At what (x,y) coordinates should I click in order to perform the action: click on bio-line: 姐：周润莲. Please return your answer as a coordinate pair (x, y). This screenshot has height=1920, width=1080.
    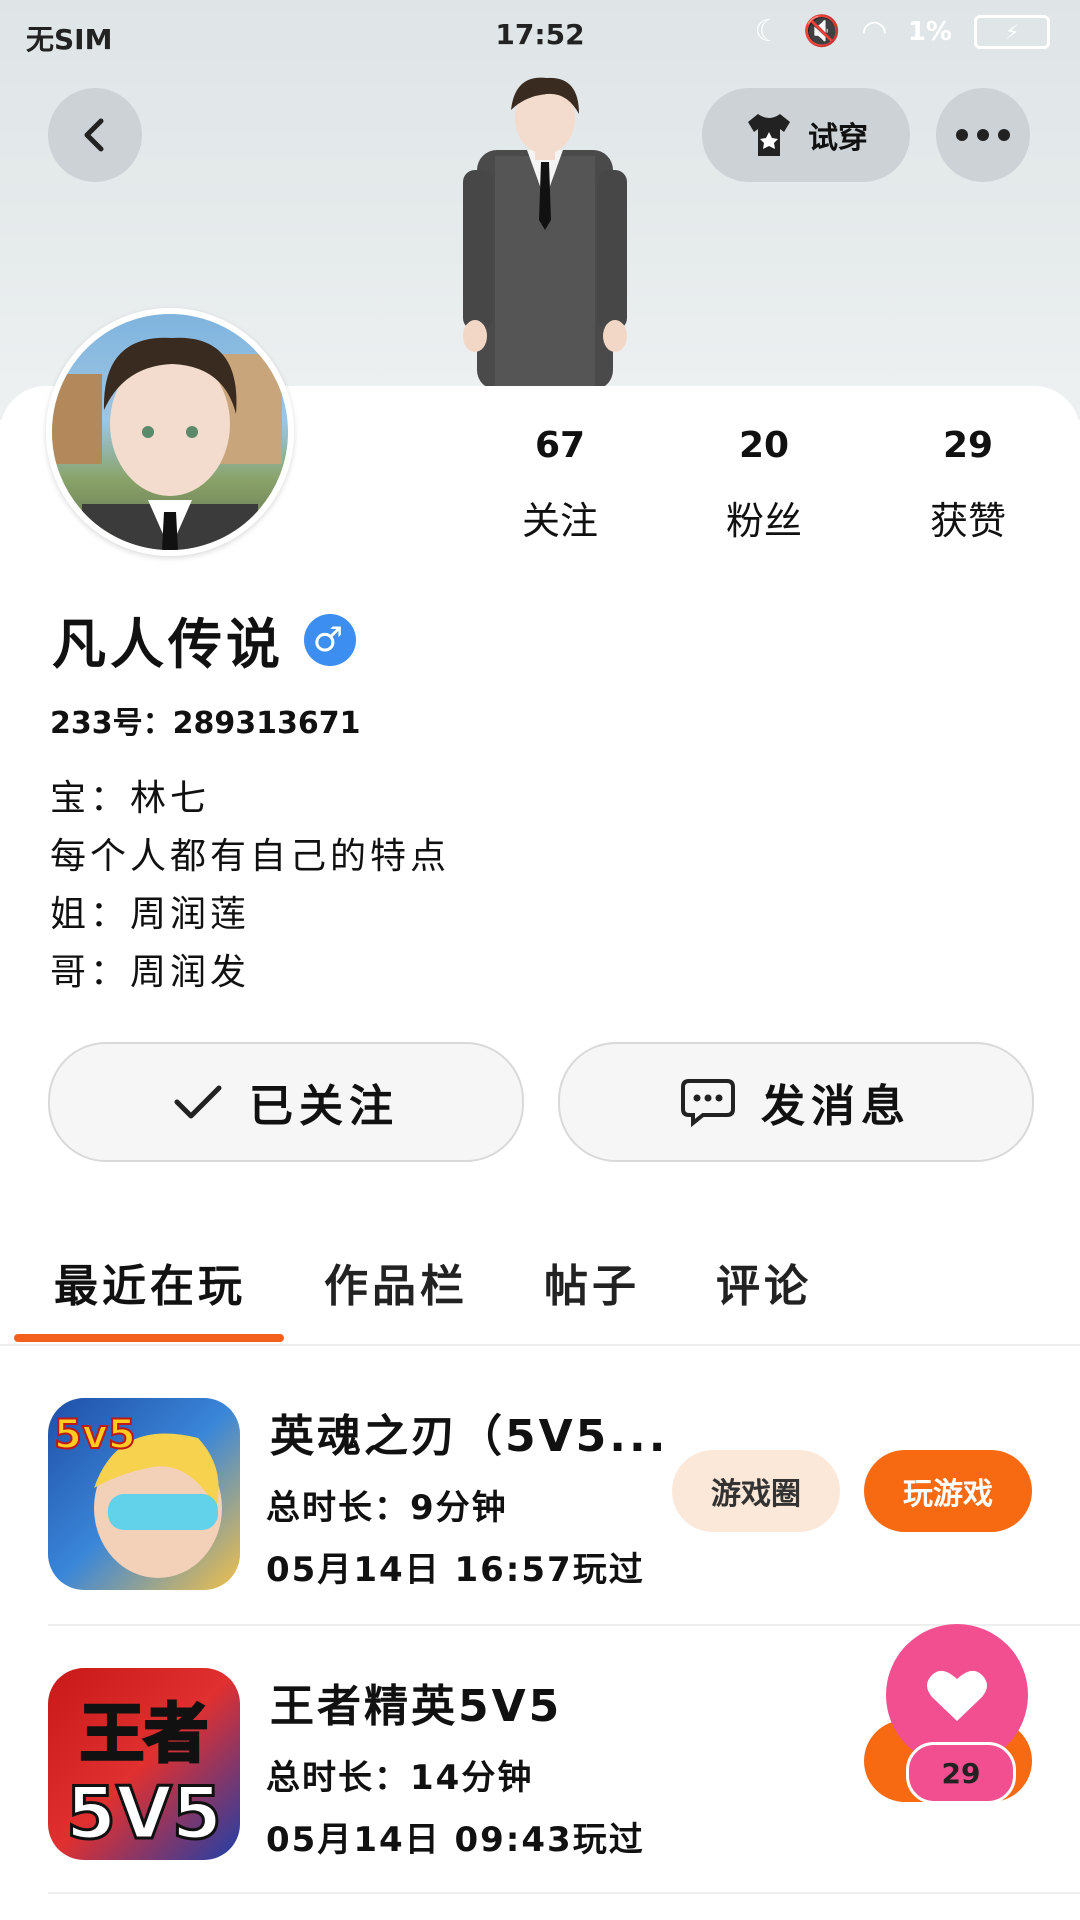
    Looking at the image, I should click on (150, 914).